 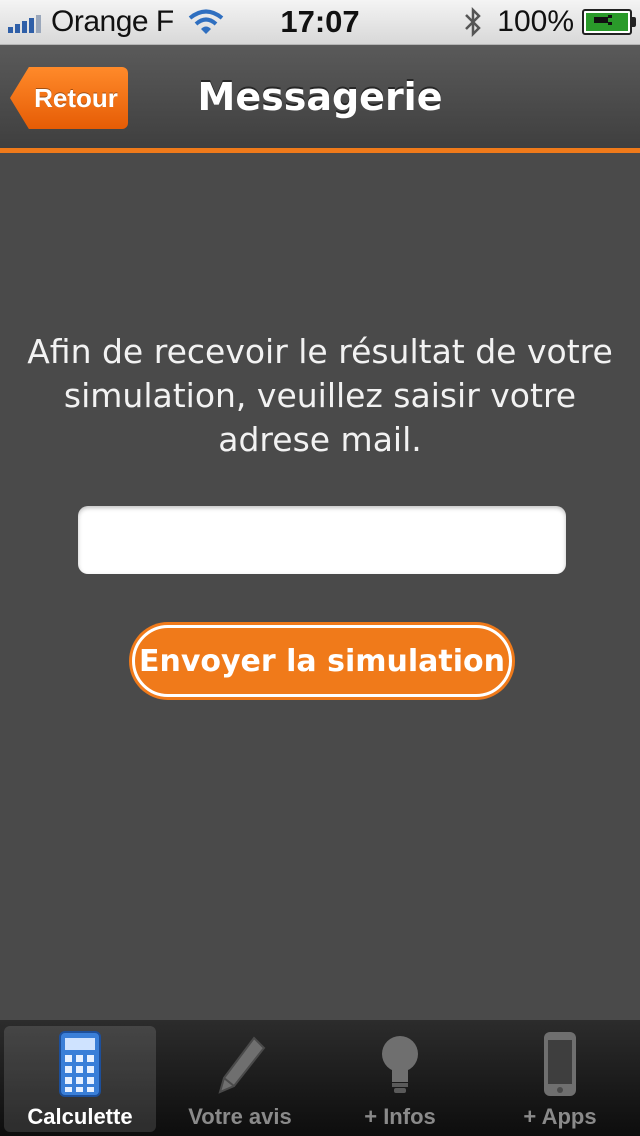 What do you see at coordinates (400, 1064) in the screenshot?
I see `lightbulb-icon` at bounding box center [400, 1064].